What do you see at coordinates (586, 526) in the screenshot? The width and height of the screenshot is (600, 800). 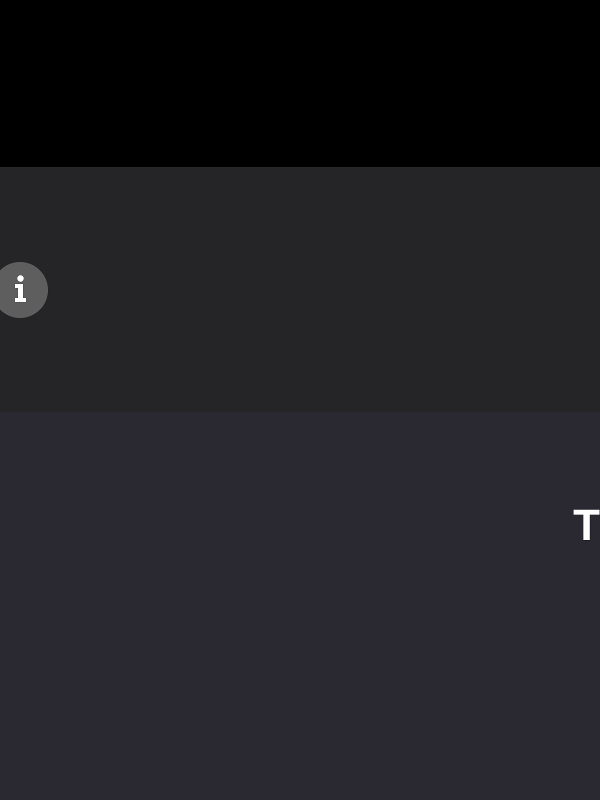 I see `heading-text: T` at bounding box center [586, 526].